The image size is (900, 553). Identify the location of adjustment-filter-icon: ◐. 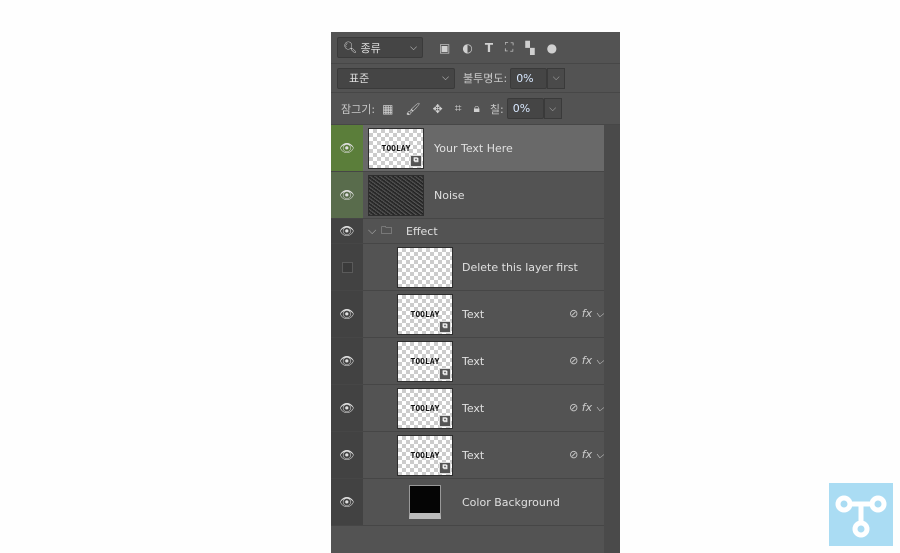
(467, 48).